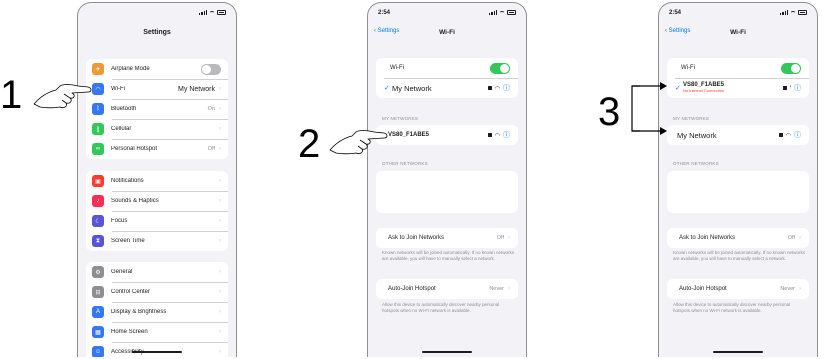 The image size is (825, 359). I want to click on arrow-head-bottom, so click(663, 131).